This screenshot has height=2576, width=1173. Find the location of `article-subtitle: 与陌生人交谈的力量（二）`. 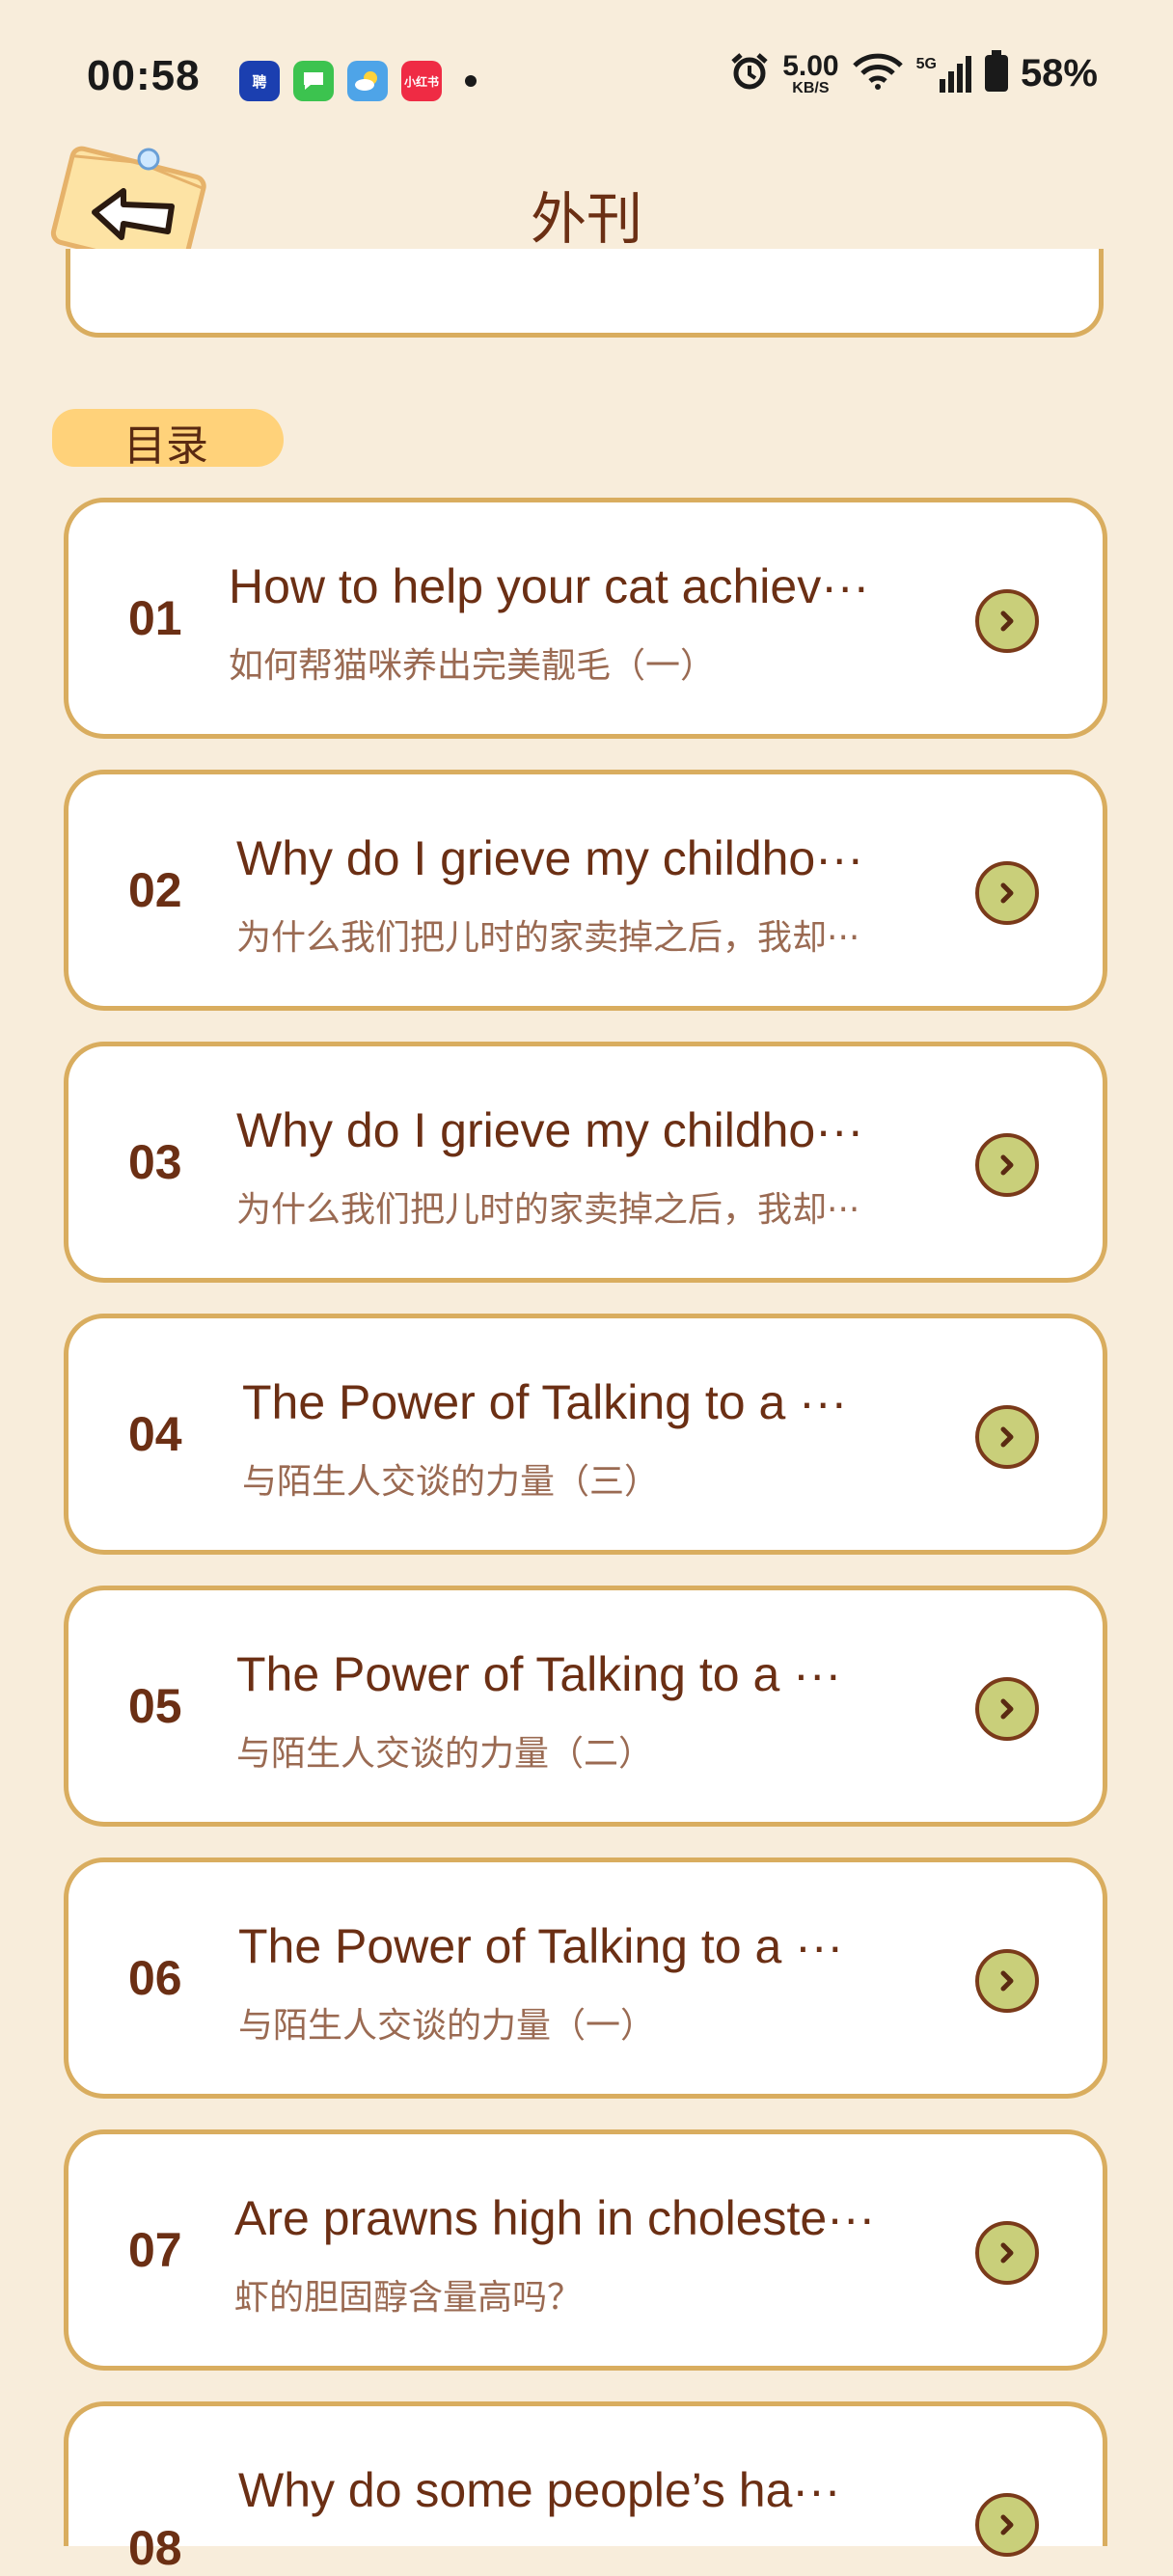

article-subtitle: 与陌生人交谈的力量（二） is located at coordinates (445, 1754).